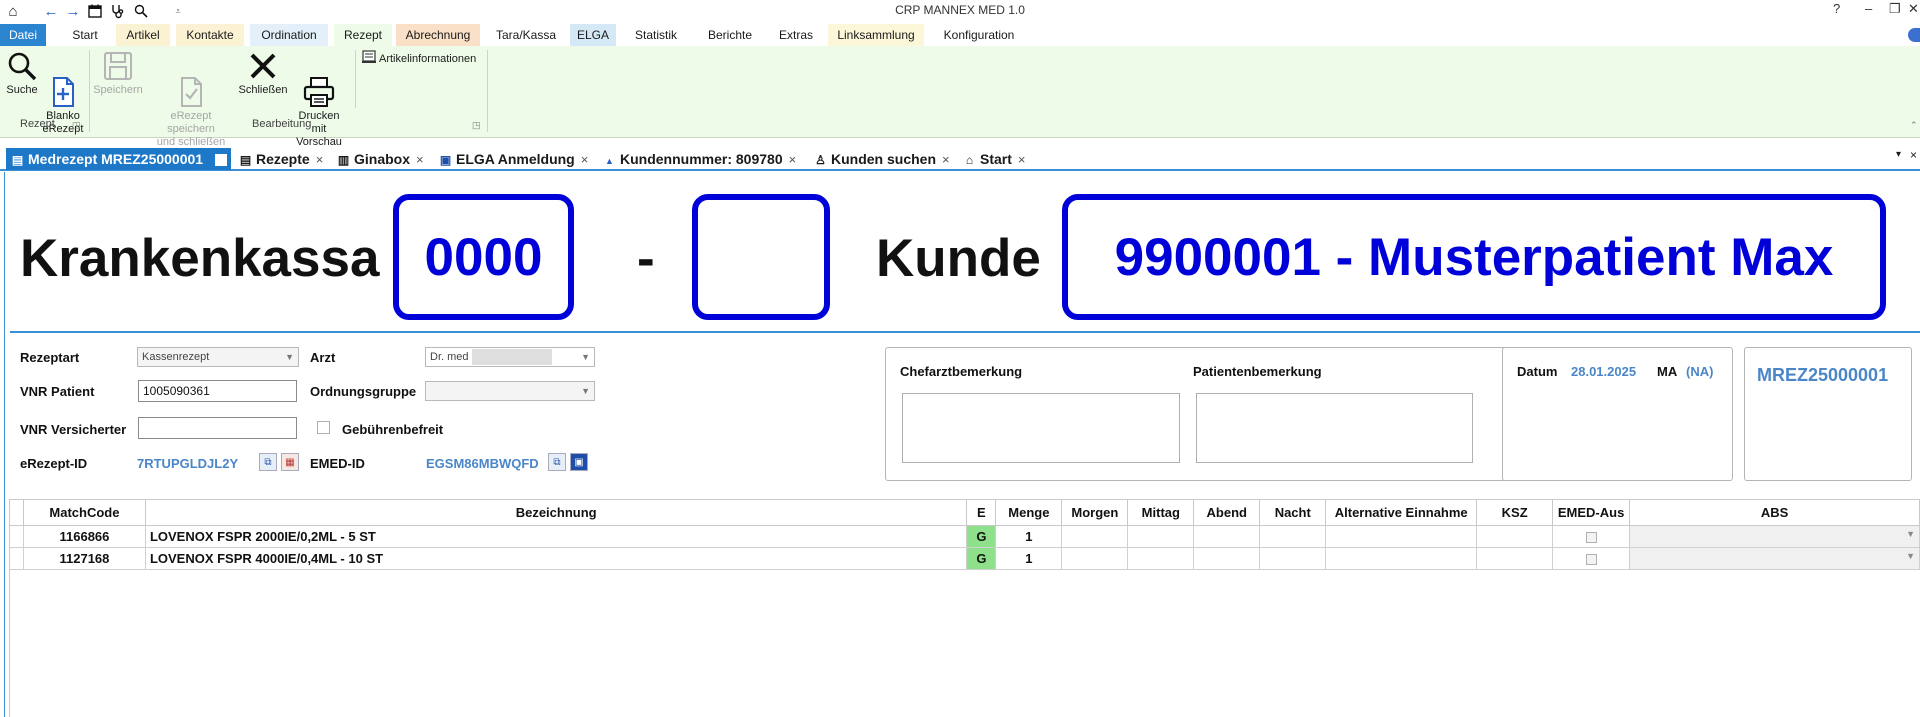  What do you see at coordinates (881, 159) in the screenshot?
I see `tab-kunden-suchen: ♙ Kunden suchen ×` at bounding box center [881, 159].